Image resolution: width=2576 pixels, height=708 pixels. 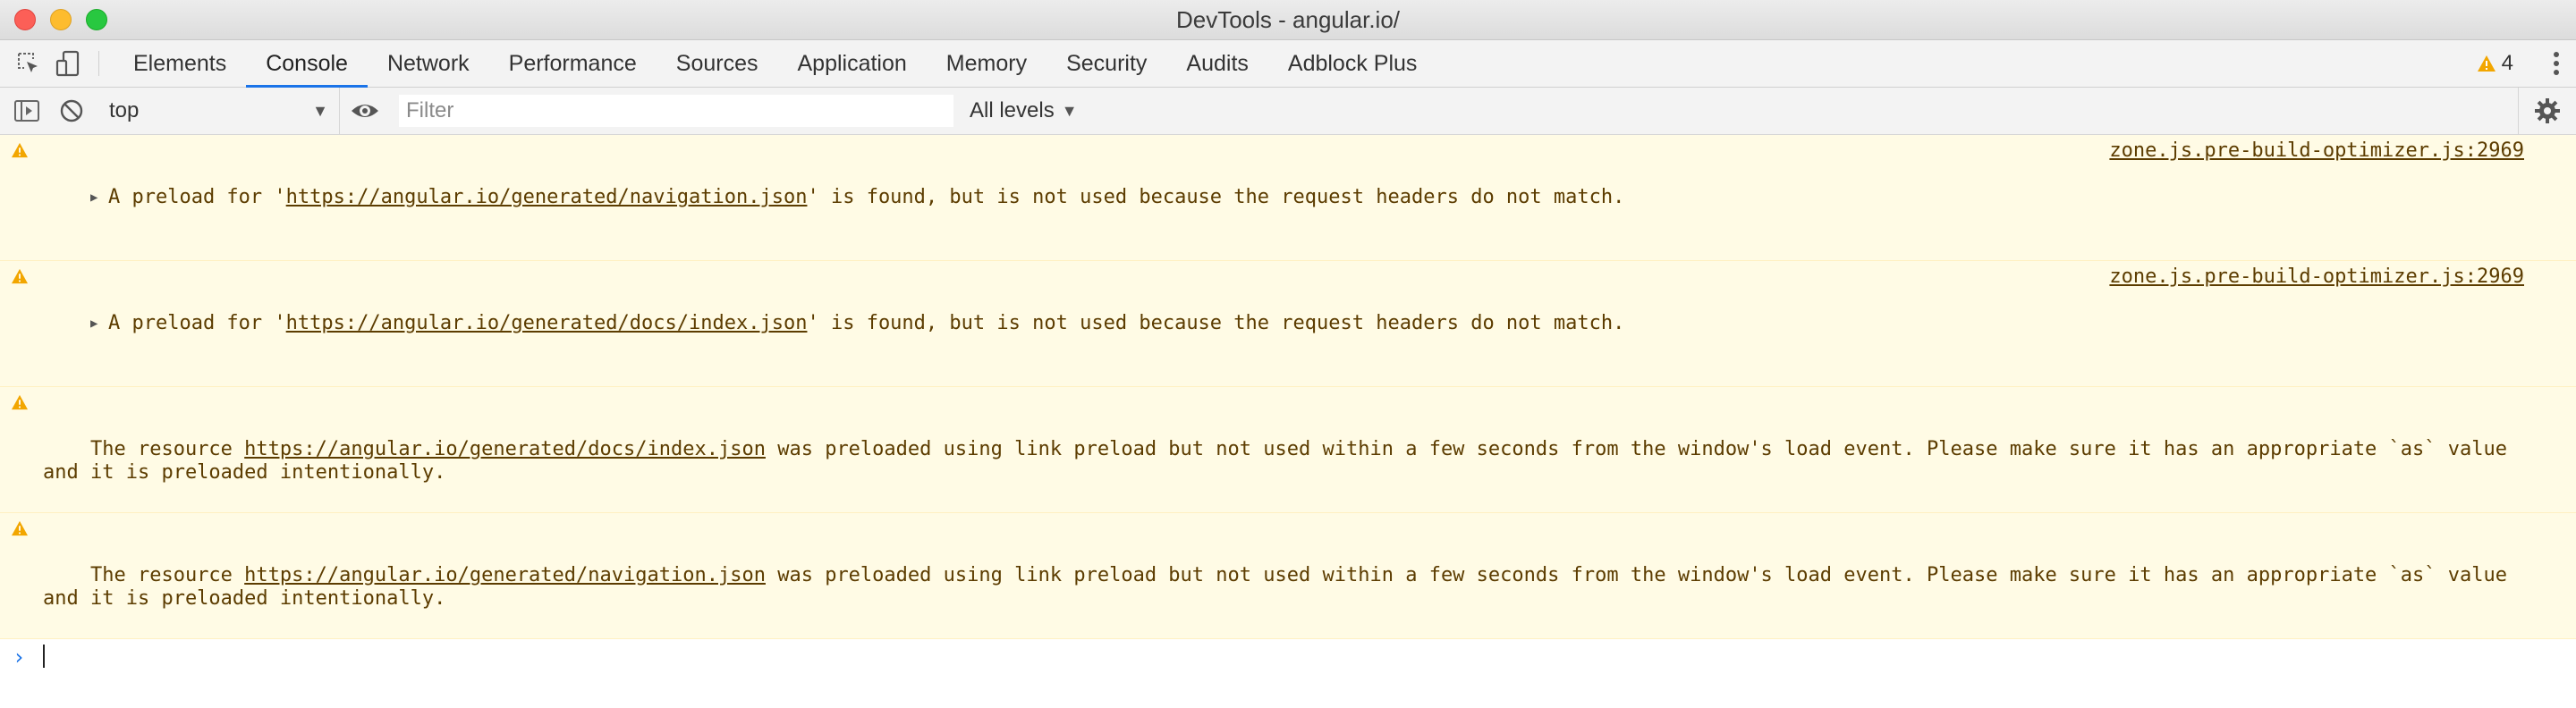 I want to click on window-controls, so click(x=60, y=19).